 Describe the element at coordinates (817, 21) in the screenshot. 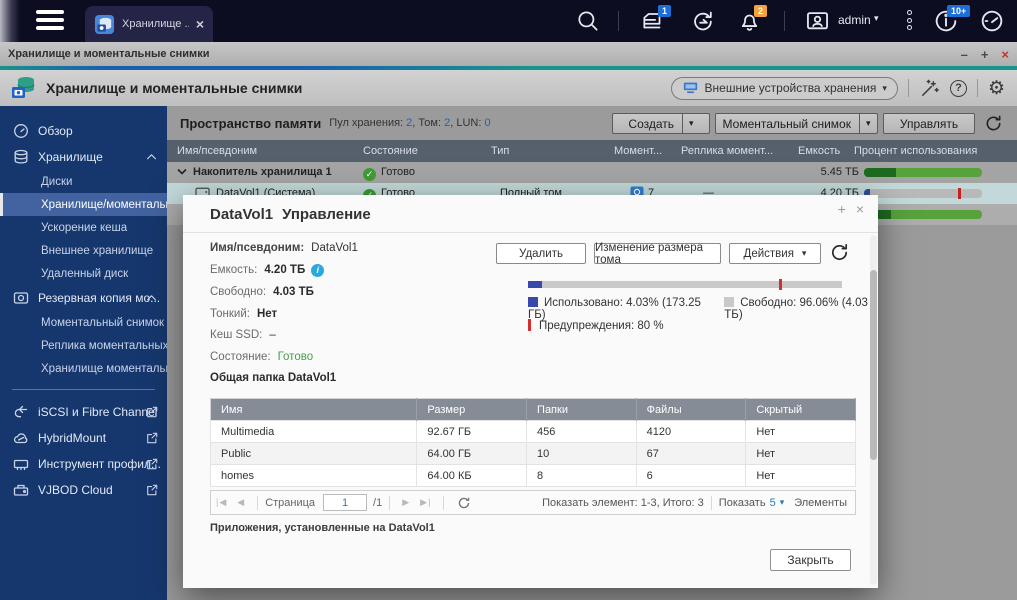

I see `user-icon` at that location.